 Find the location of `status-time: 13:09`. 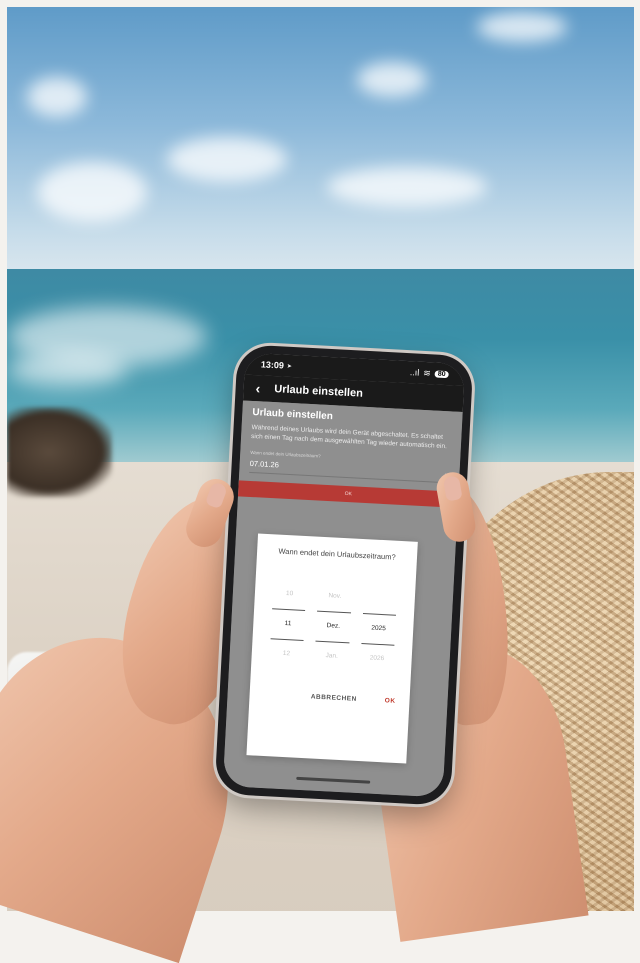

status-time: 13:09 is located at coordinates (272, 365).